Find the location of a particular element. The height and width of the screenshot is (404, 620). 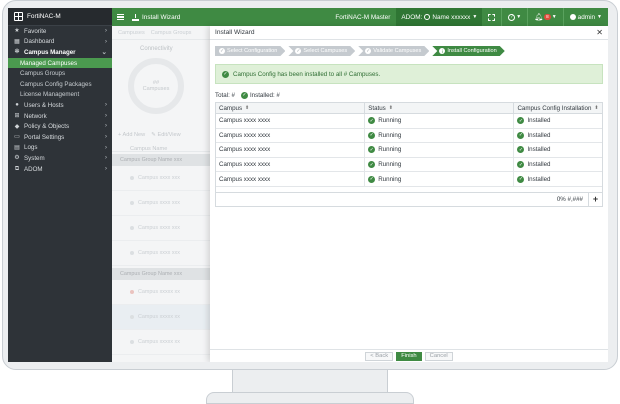

column-status: Status ⬍ is located at coordinates (440, 108).